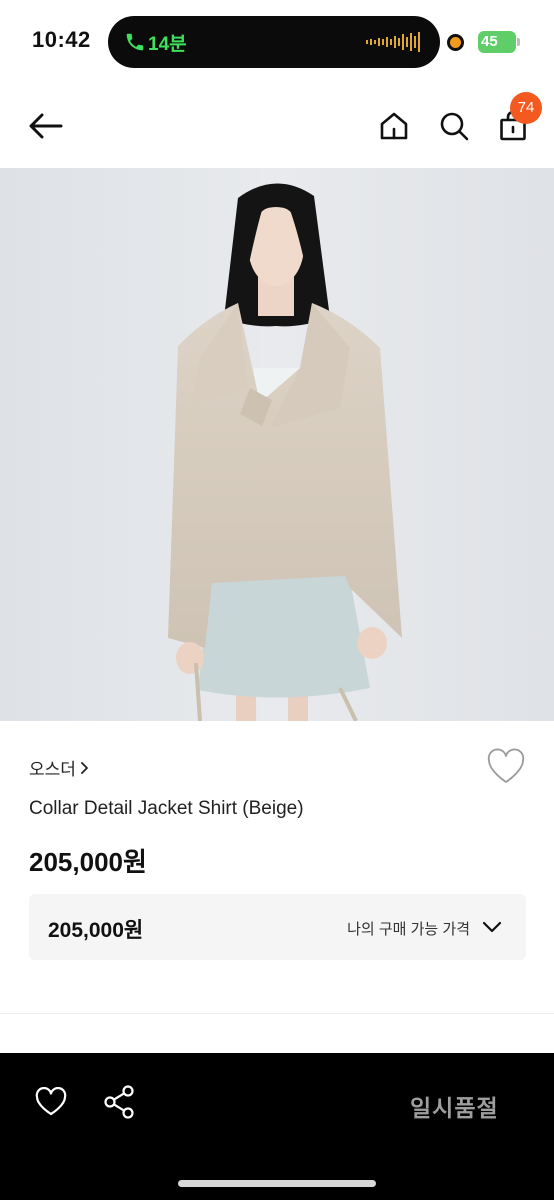 Image resolution: width=554 pixels, height=1200 pixels. Describe the element at coordinates (166, 808) in the screenshot. I see `product-title: Collar Detail Jacket Shirt (Beige)` at that location.